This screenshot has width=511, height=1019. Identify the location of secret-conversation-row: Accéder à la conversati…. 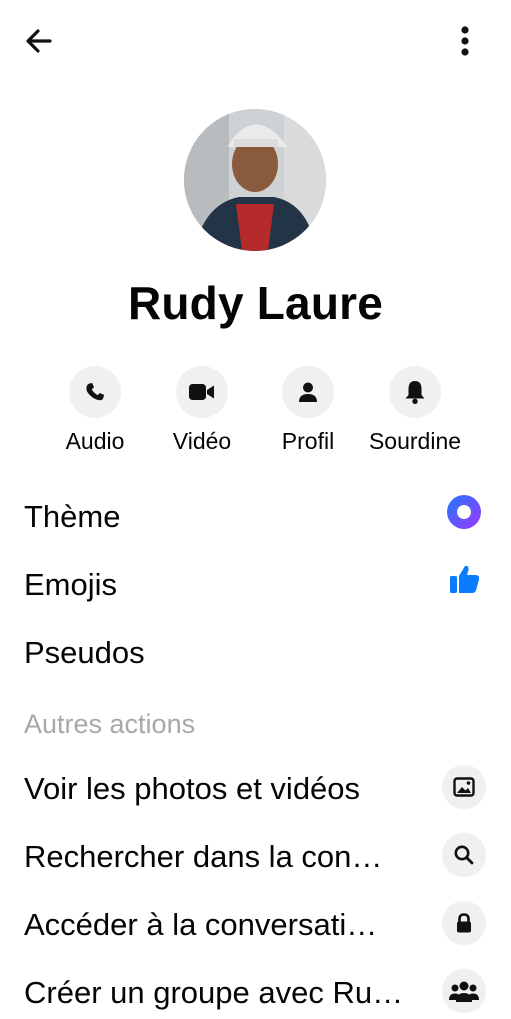
(259, 925).